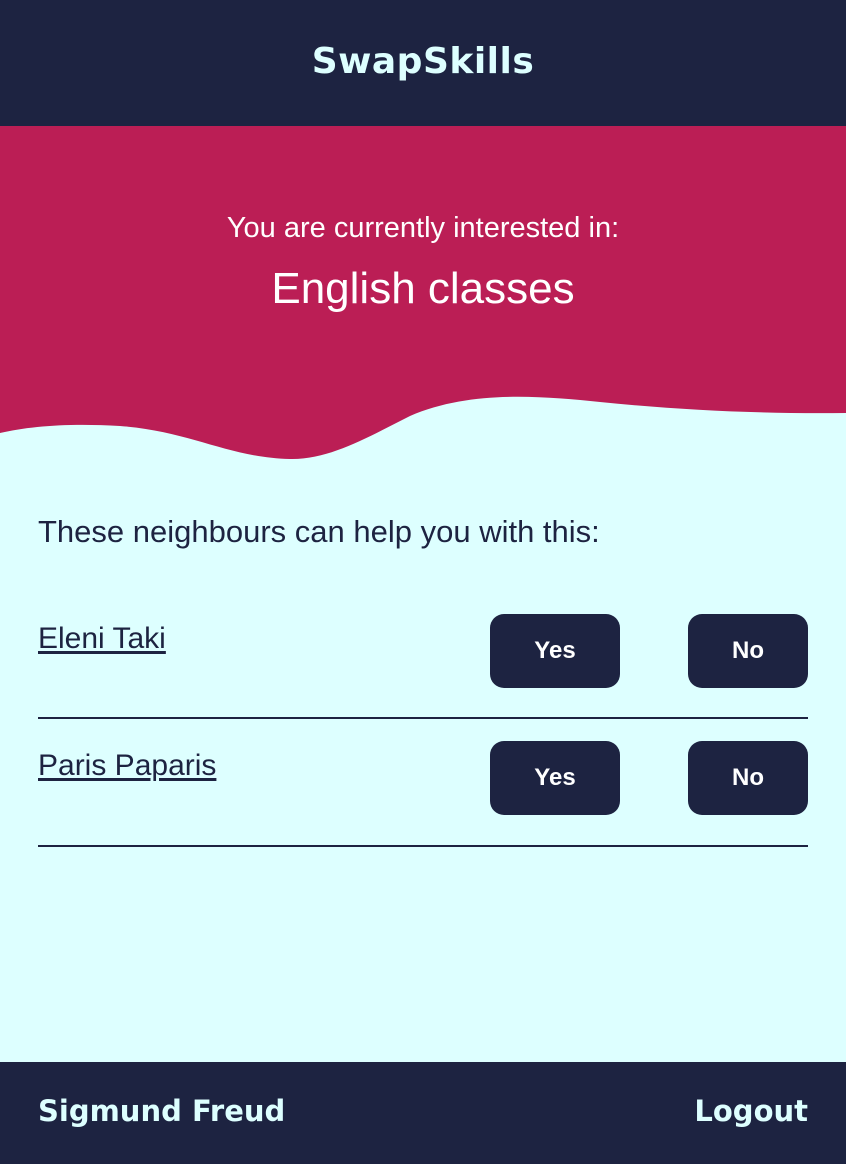 This screenshot has height=1164, width=846. Describe the element at coordinates (127, 766) in the screenshot. I see `neighbour-name-link: Paris Paparis` at that location.